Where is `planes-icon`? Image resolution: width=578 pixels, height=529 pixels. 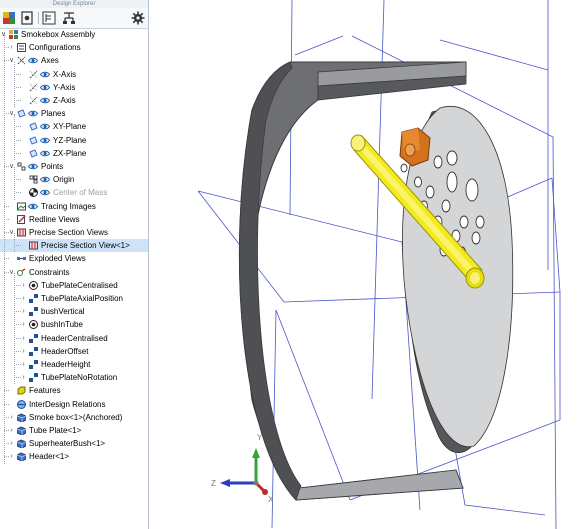
planes-icon is located at coordinates (21, 113).